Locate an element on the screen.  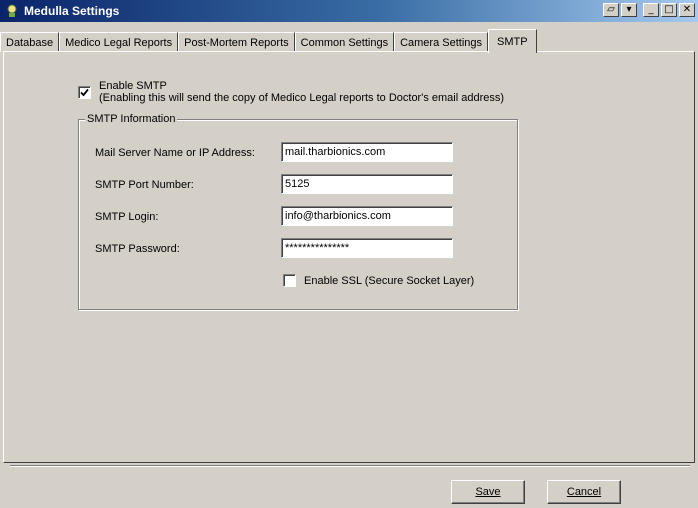
enable-ssl-label: Enable SSL (Secure Socket Layer) is located at coordinates (389, 280).